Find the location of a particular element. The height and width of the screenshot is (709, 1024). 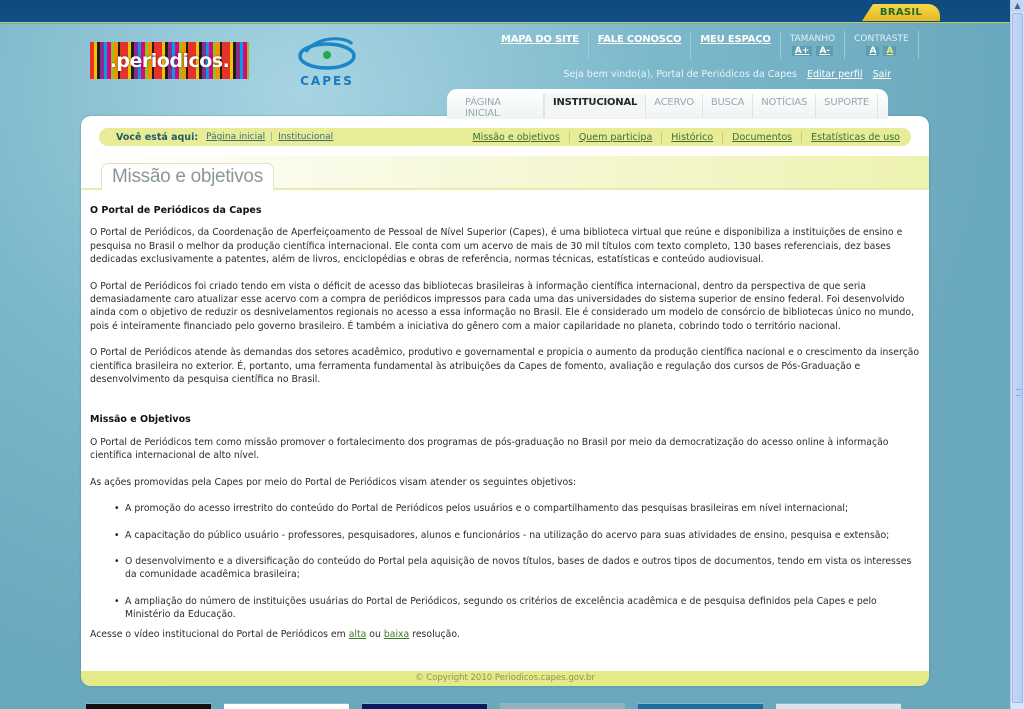

brasil-badge-link: BRASIL is located at coordinates (901, 12).